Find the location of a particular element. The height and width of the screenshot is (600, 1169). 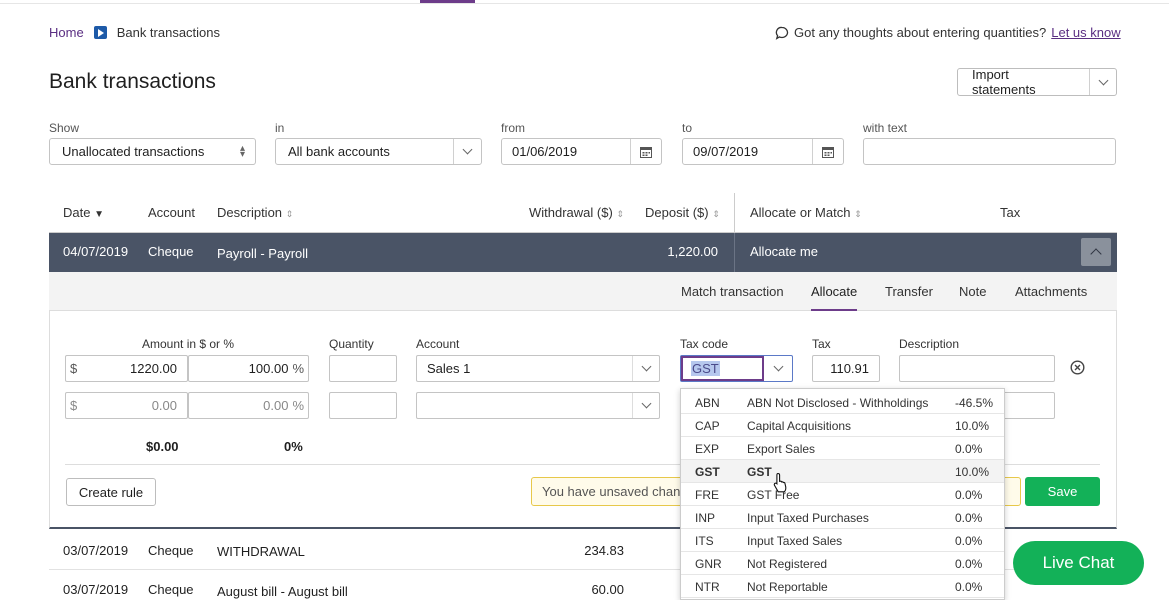

chevron-down-icon is located at coordinates (646, 403).